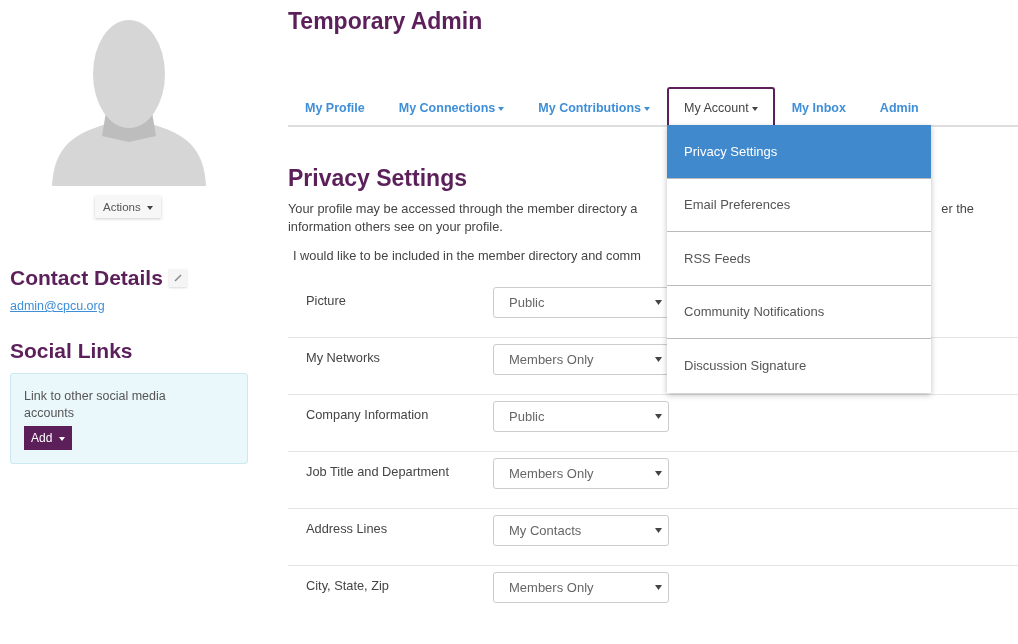 This screenshot has height=644, width=1018. Describe the element at coordinates (71, 351) in the screenshot. I see `section-heading: Social Links` at that location.